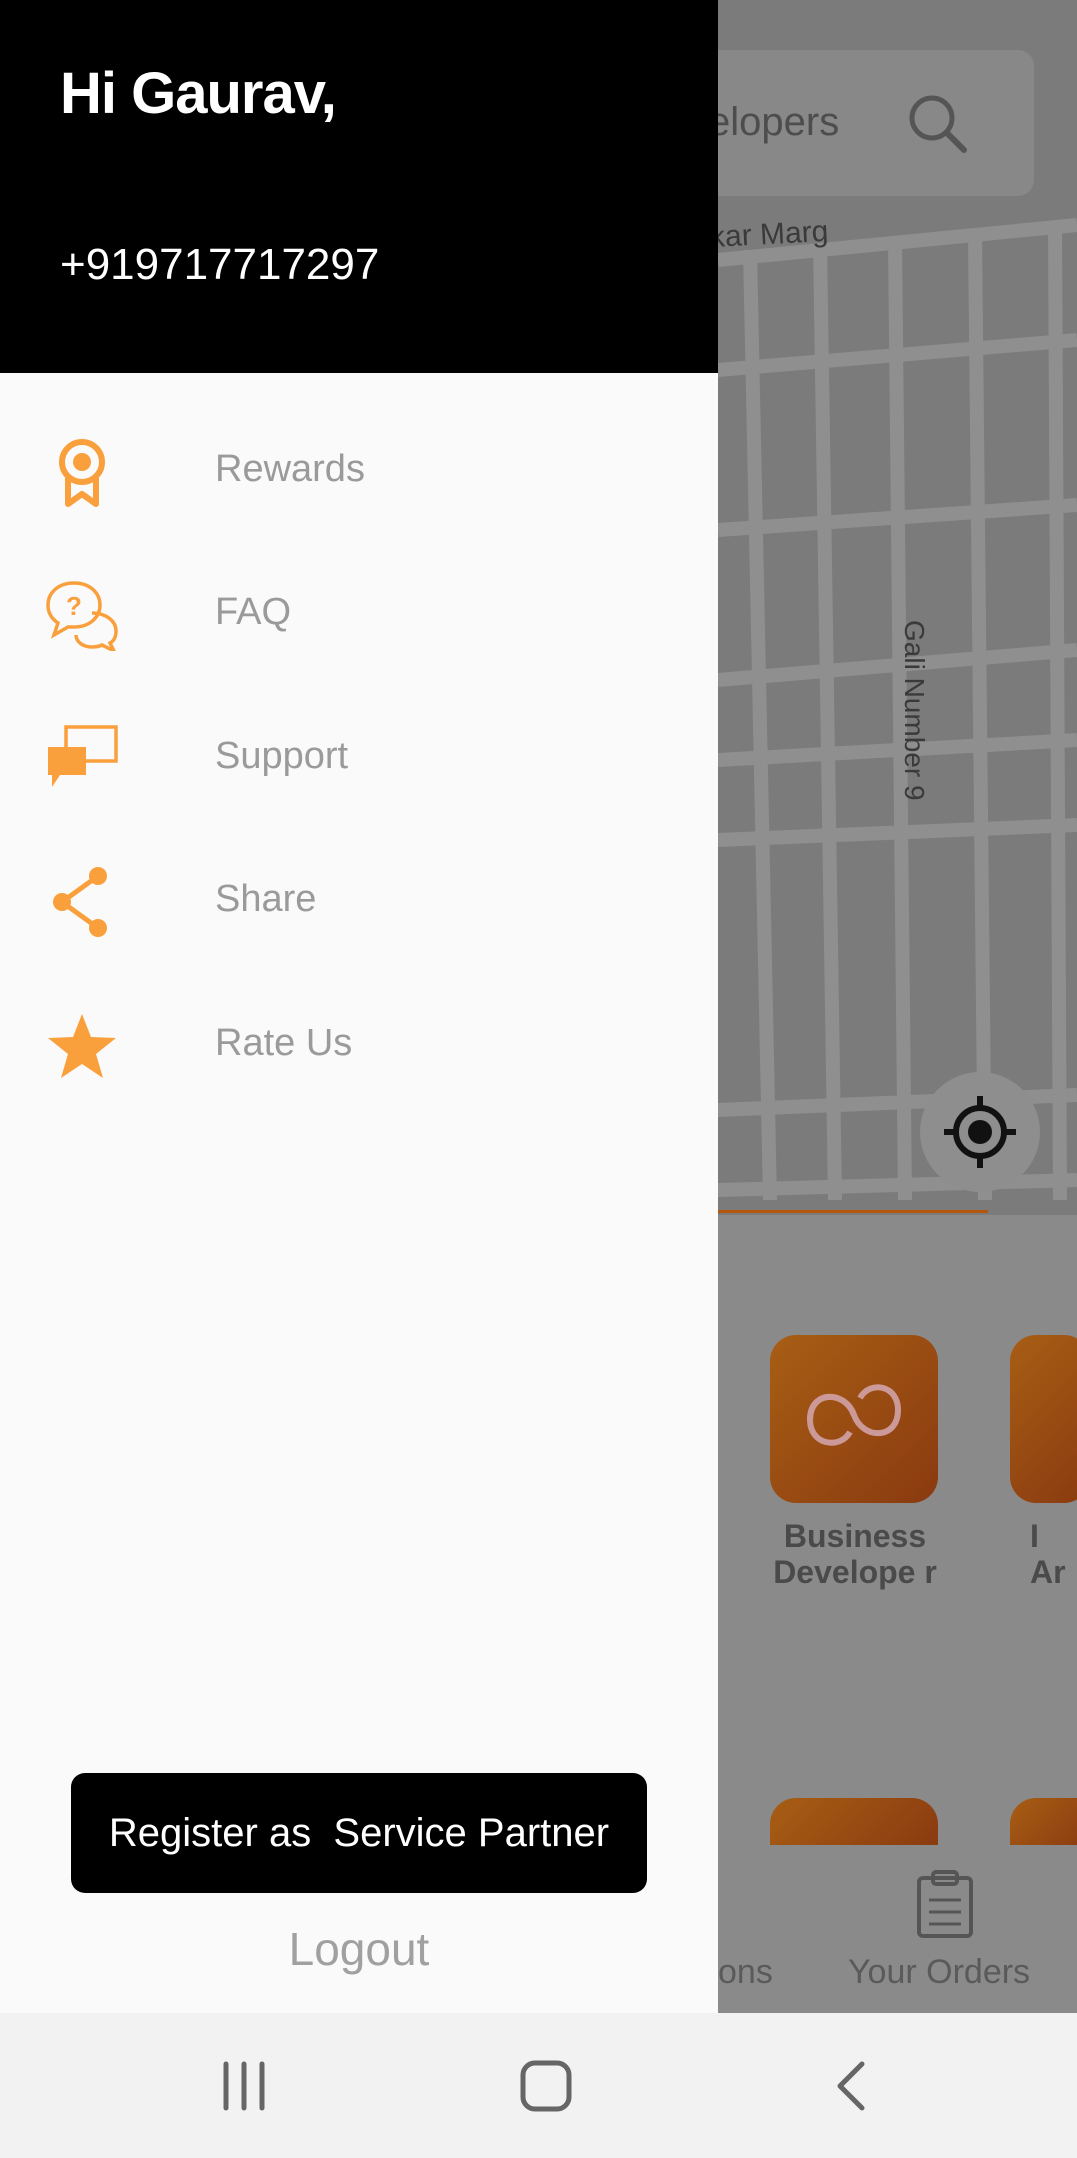 The height and width of the screenshot is (2158, 1077). I want to click on menu-item-label: Rate Us, so click(284, 1043).